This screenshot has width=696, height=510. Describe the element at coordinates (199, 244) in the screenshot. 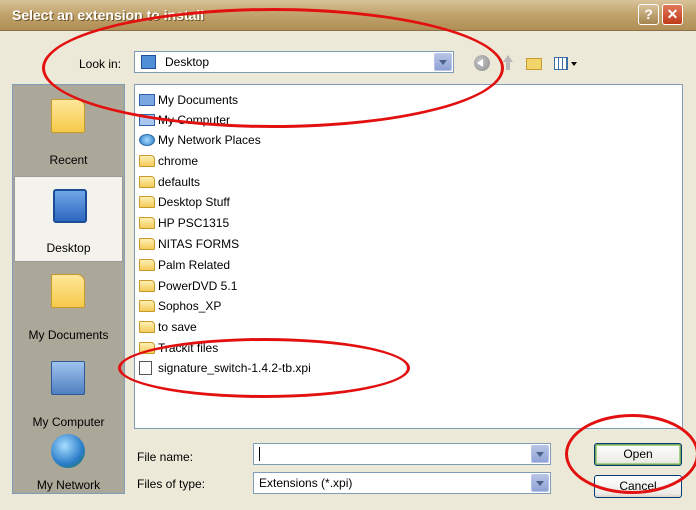

I see `file-name: NITAS FORMS` at that location.